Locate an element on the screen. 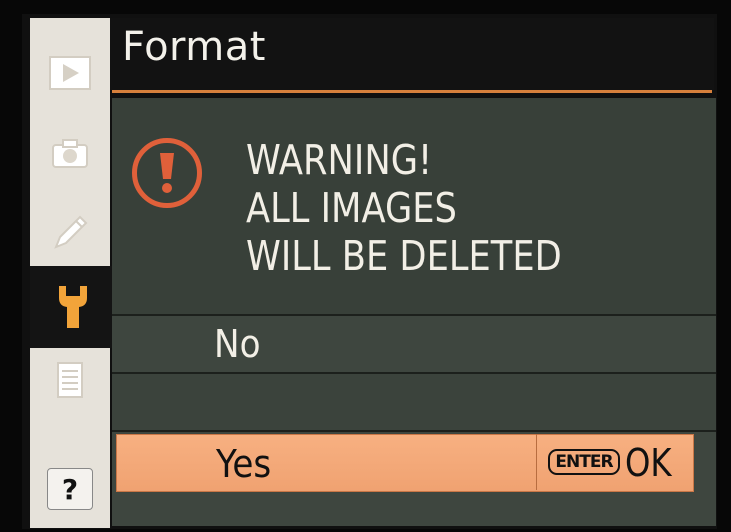  tab-playback is located at coordinates (70, 73).